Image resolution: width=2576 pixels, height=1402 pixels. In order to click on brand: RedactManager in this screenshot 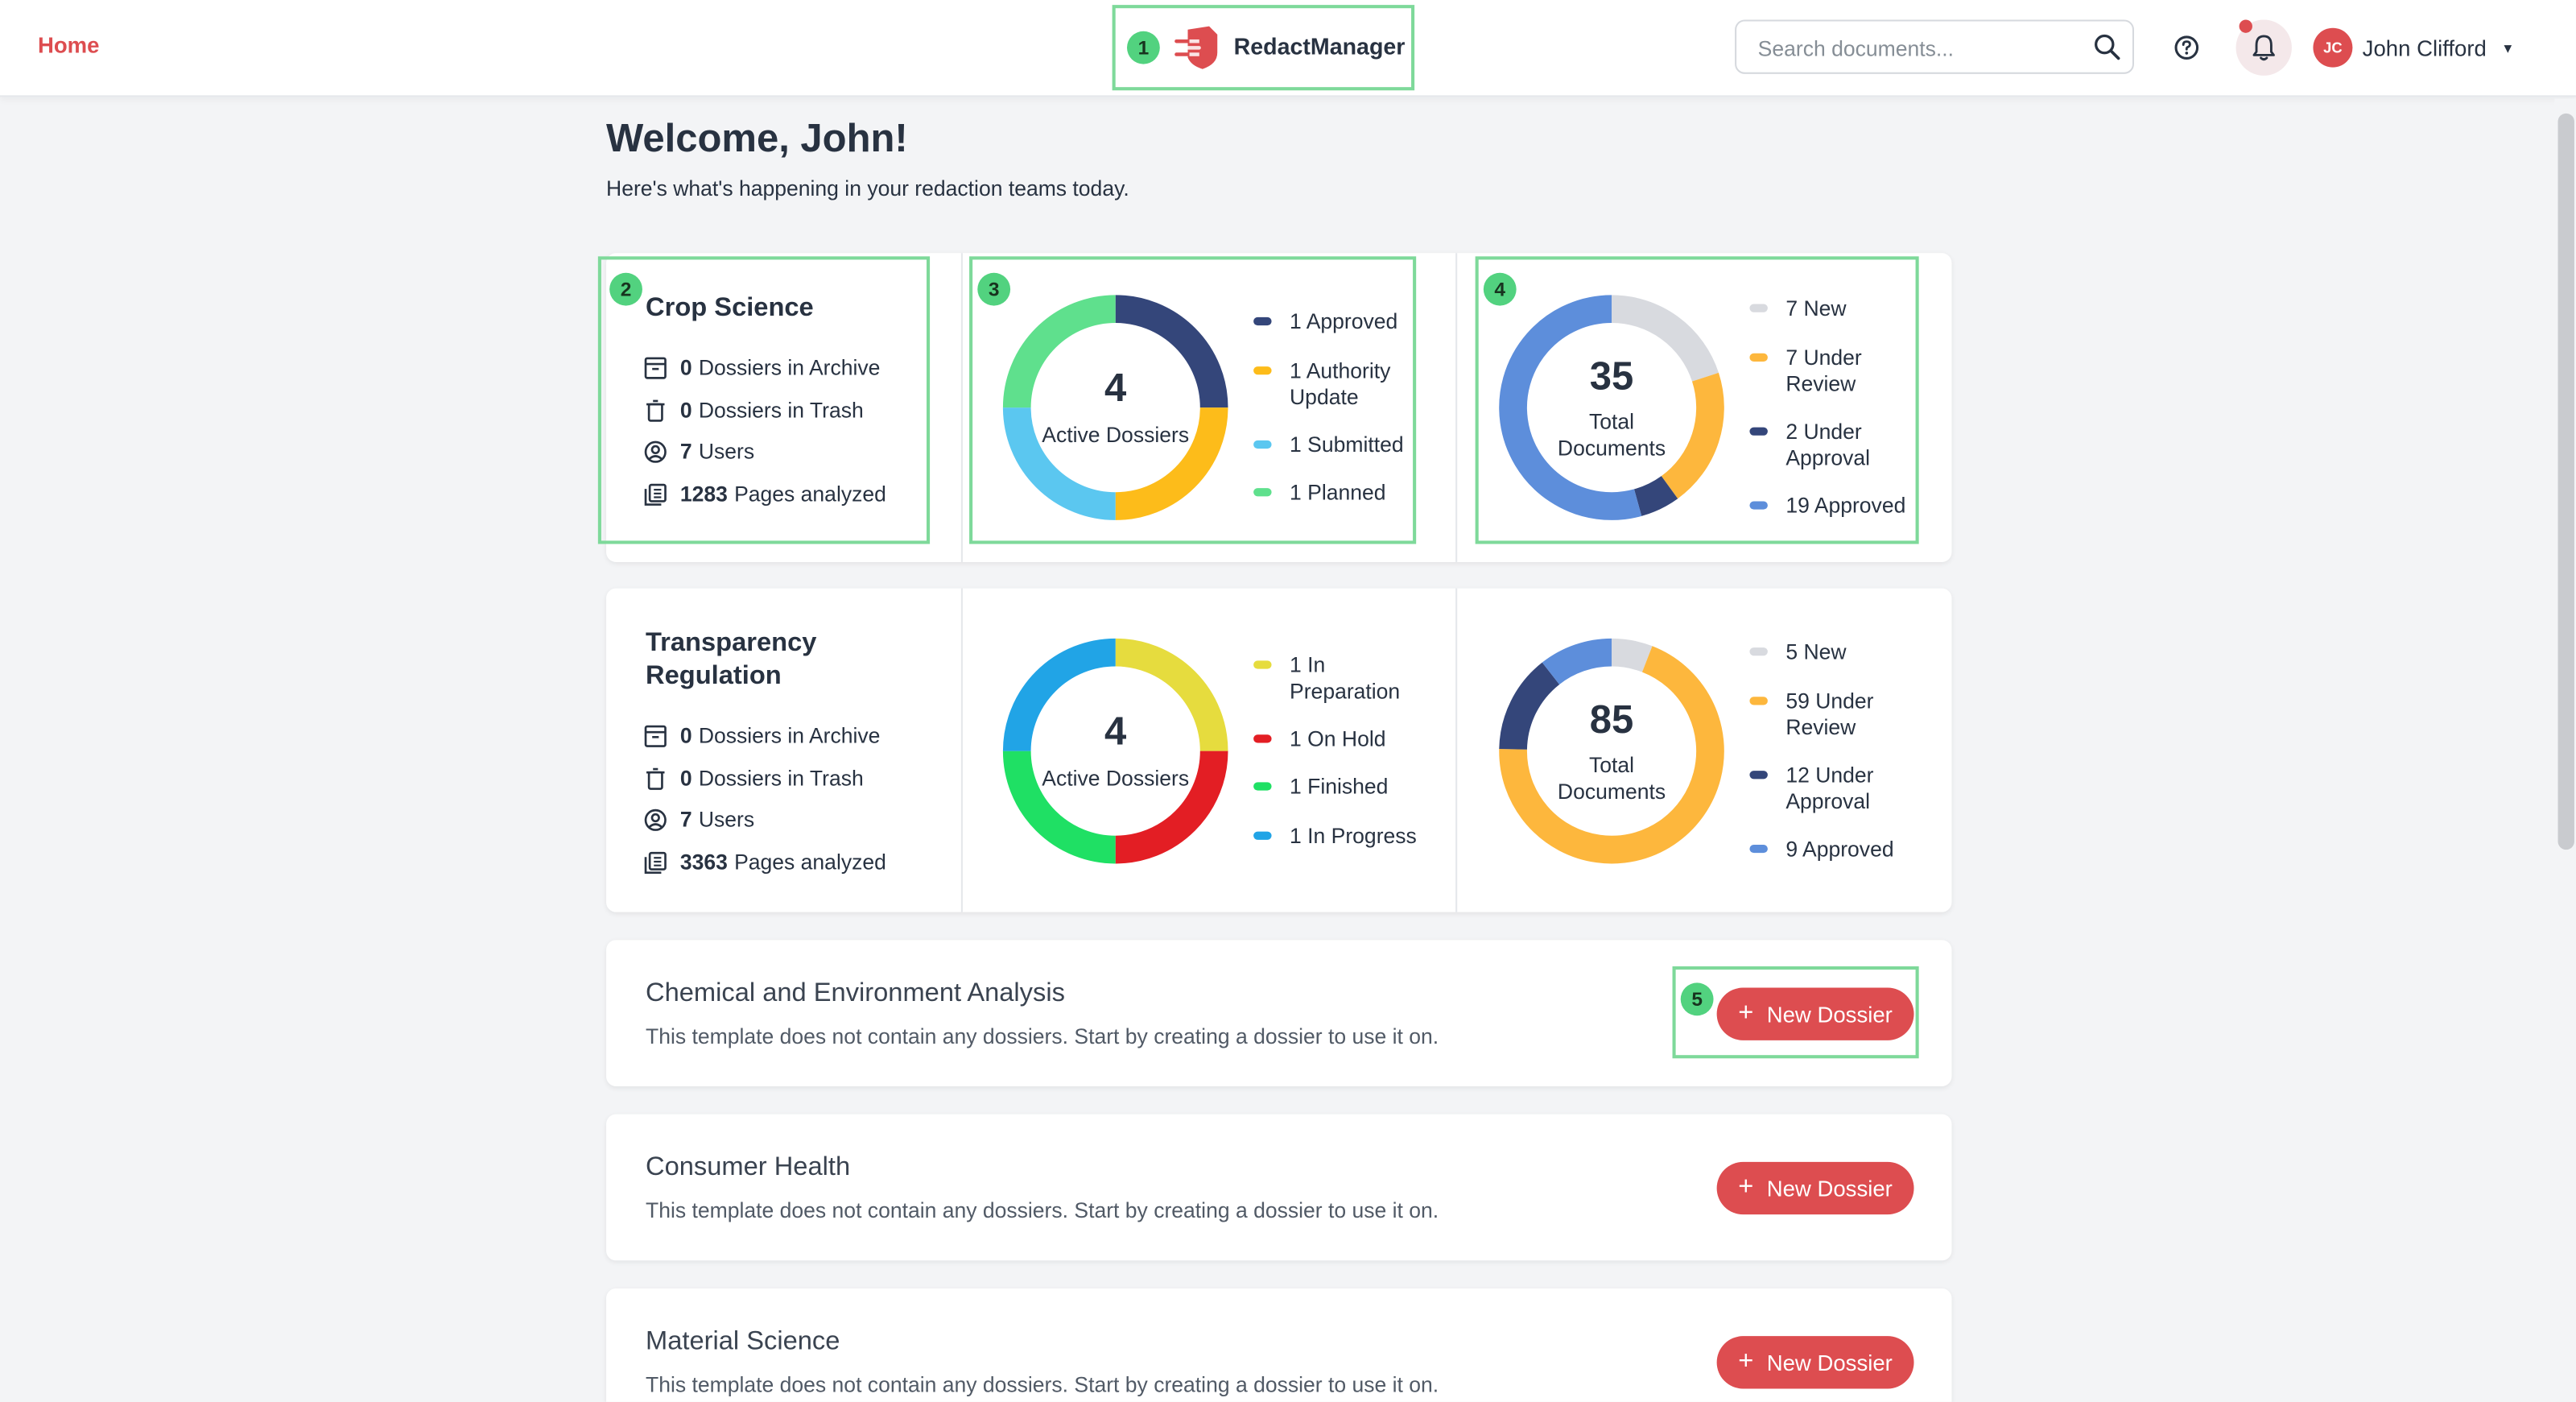, I will do `click(1263, 47)`.